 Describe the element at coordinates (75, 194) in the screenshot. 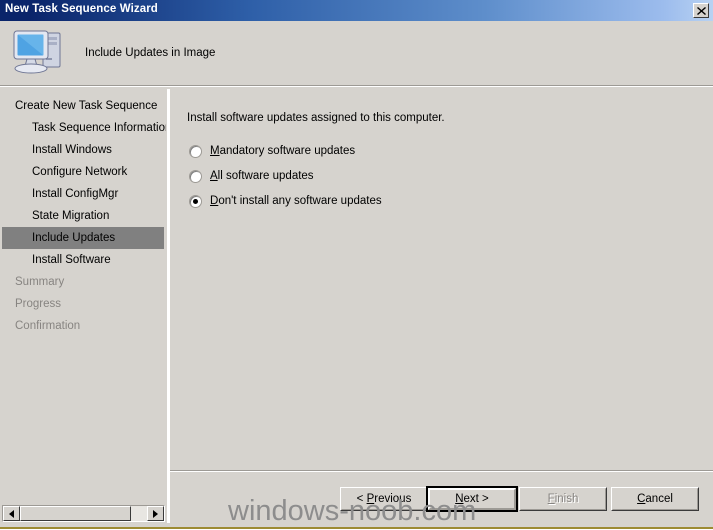

I see `sidebar-item-label: Install ConfigMgr` at that location.